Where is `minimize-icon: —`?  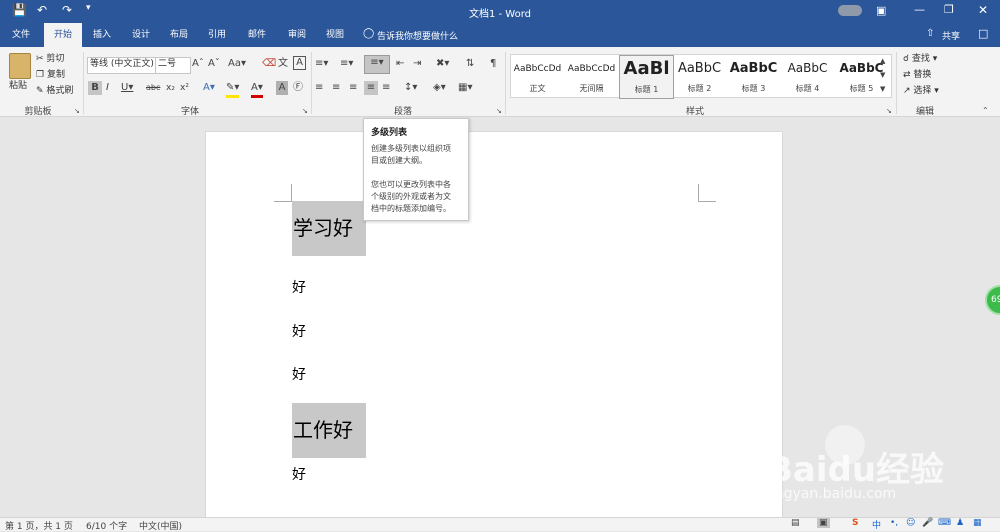 minimize-icon: — is located at coordinates (919, 9).